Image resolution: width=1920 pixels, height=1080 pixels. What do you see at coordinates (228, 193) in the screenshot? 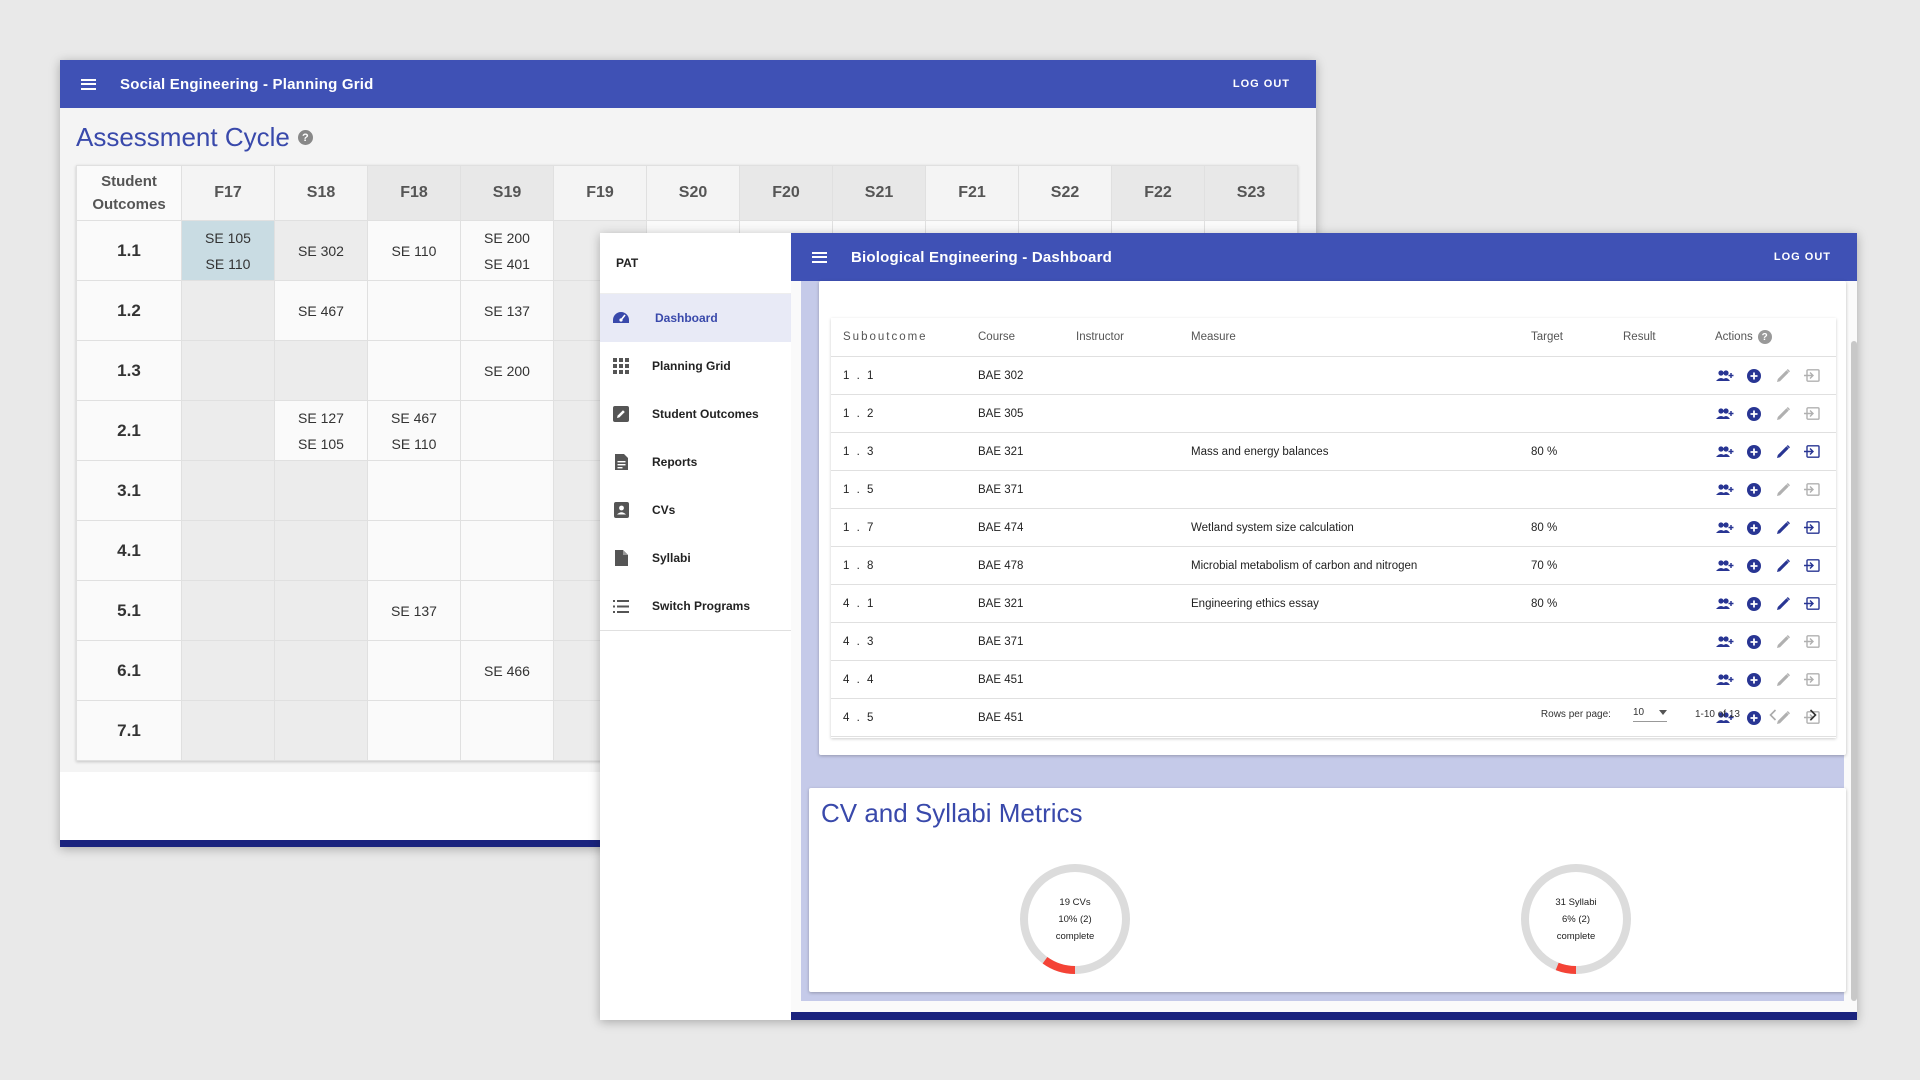
I see `term-header: F17` at bounding box center [228, 193].